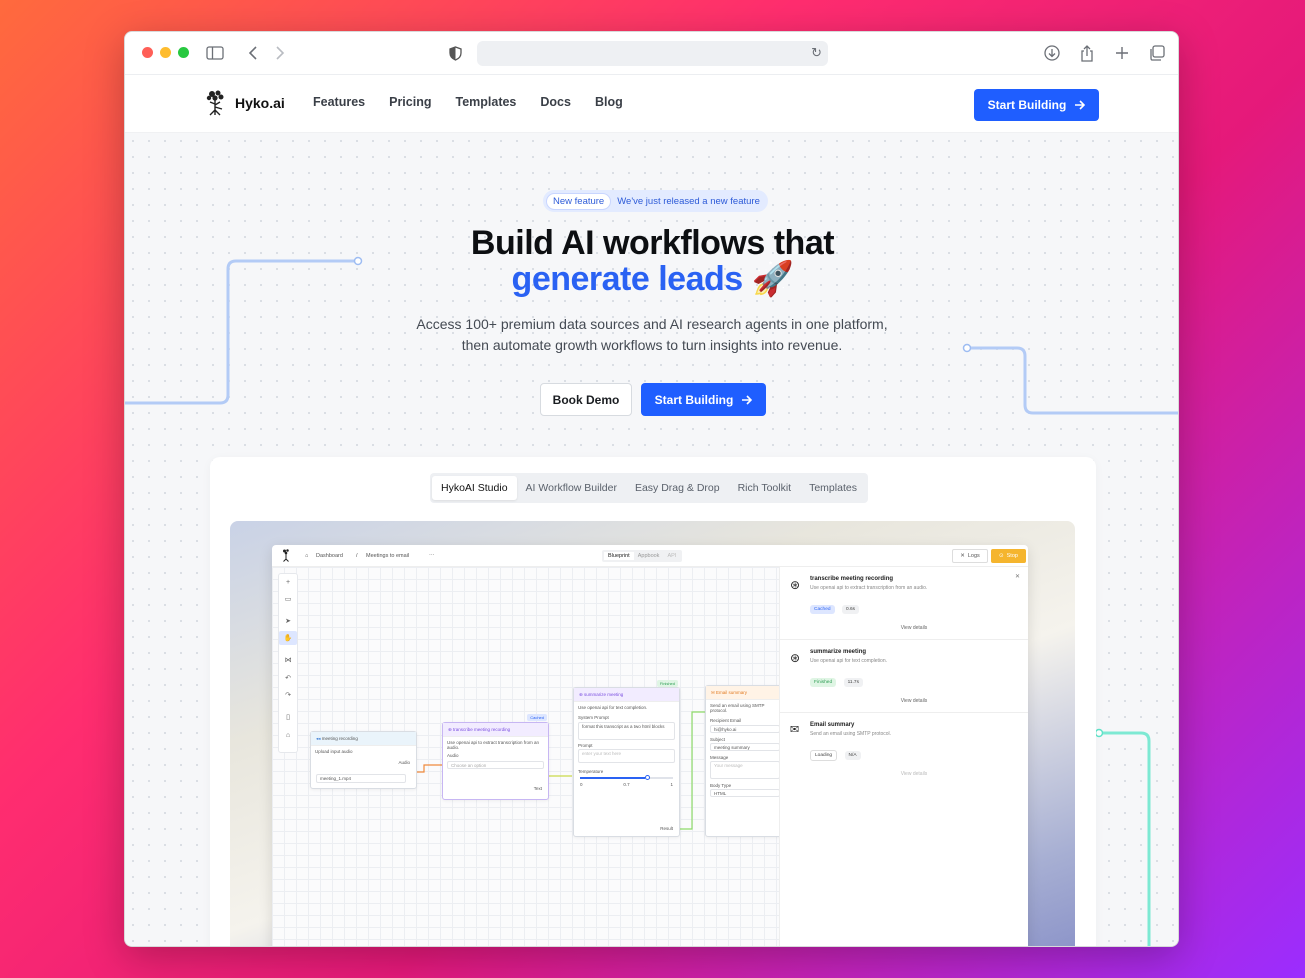  What do you see at coordinates (824, 755) in the screenshot?
I see `run-status-chip: Loading` at bounding box center [824, 755].